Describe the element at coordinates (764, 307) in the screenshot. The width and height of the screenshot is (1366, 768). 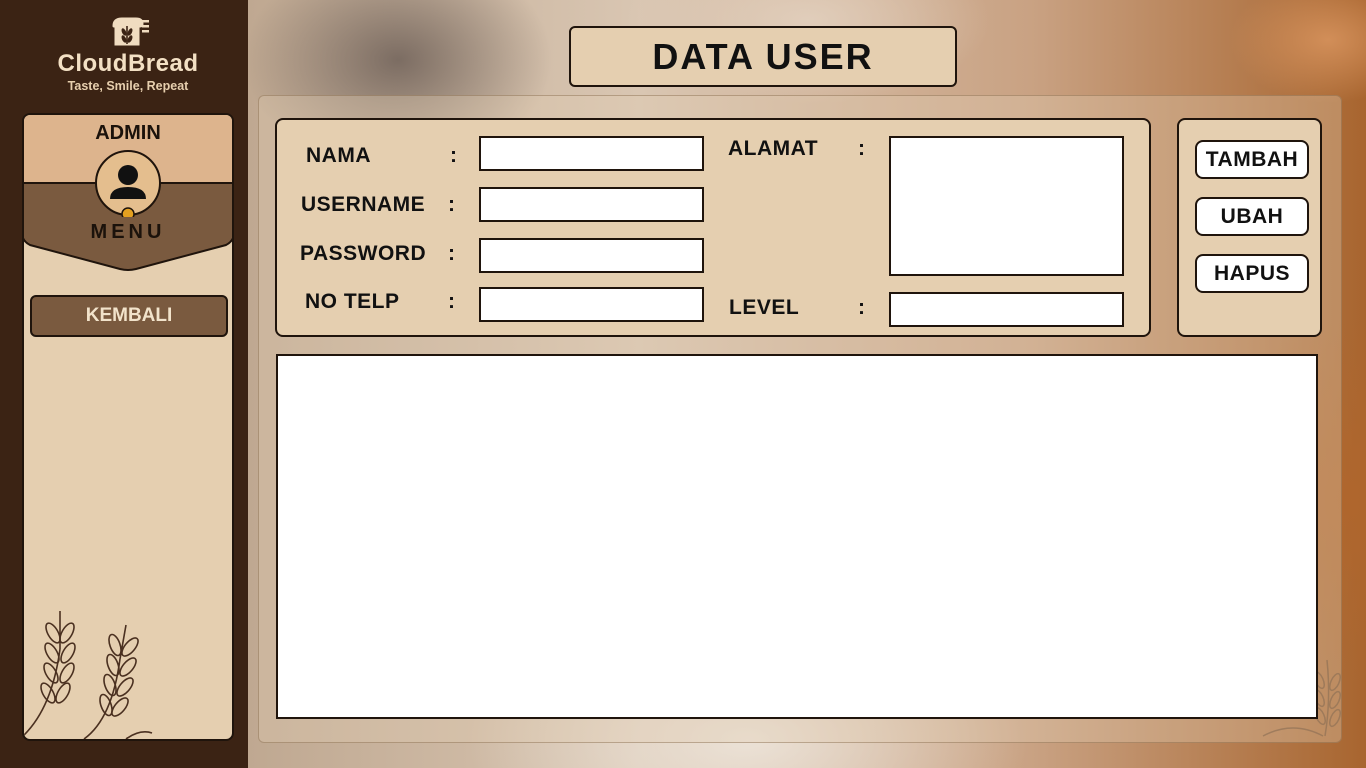
I see `level-label: LEVEL` at that location.